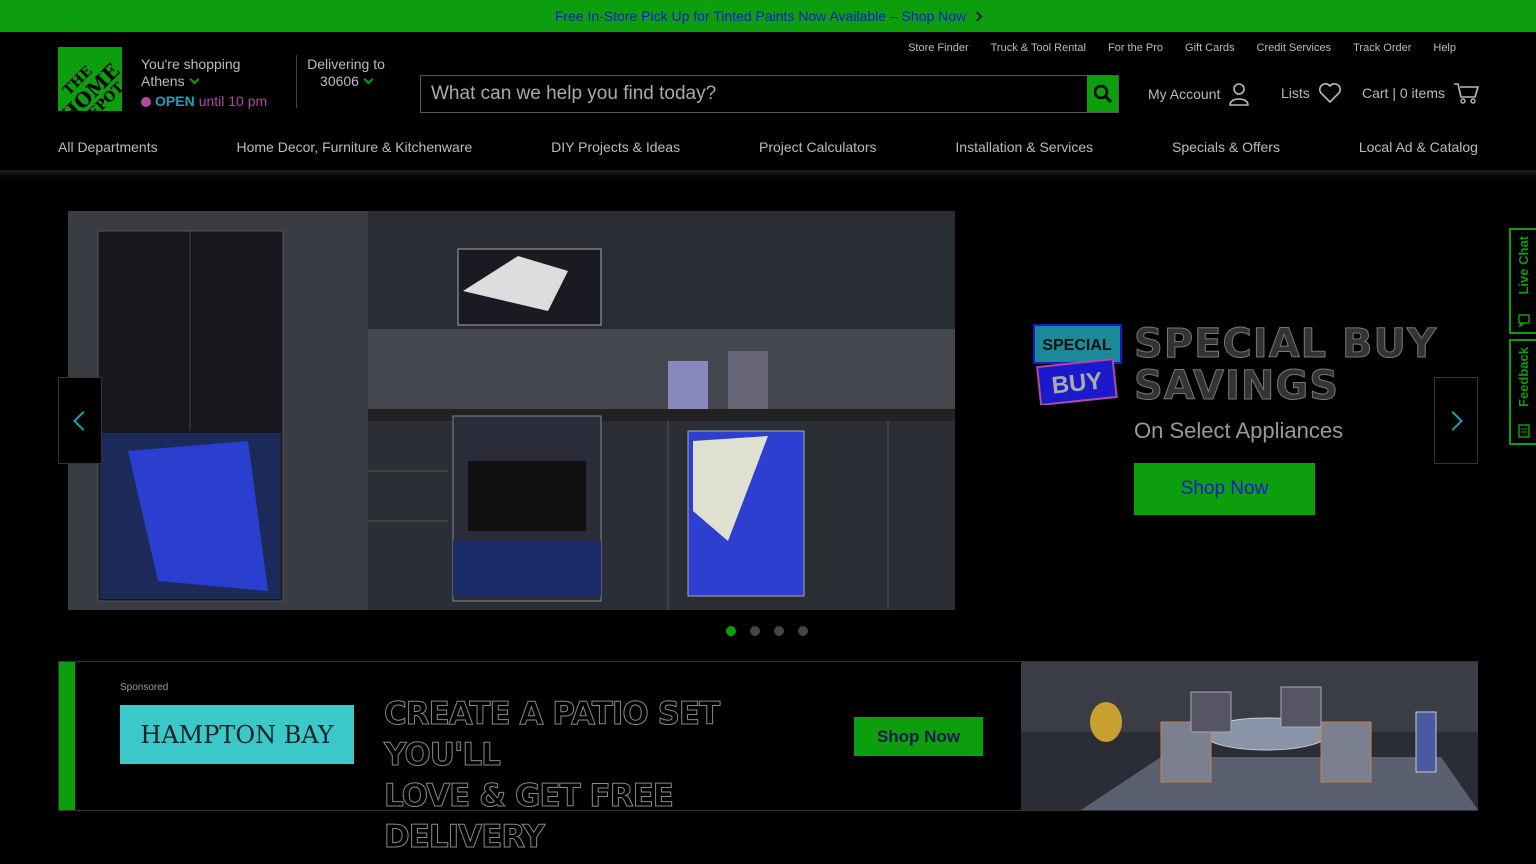 The image size is (1536, 864). I want to click on sponsored-tag: Sponsored, so click(144, 687).